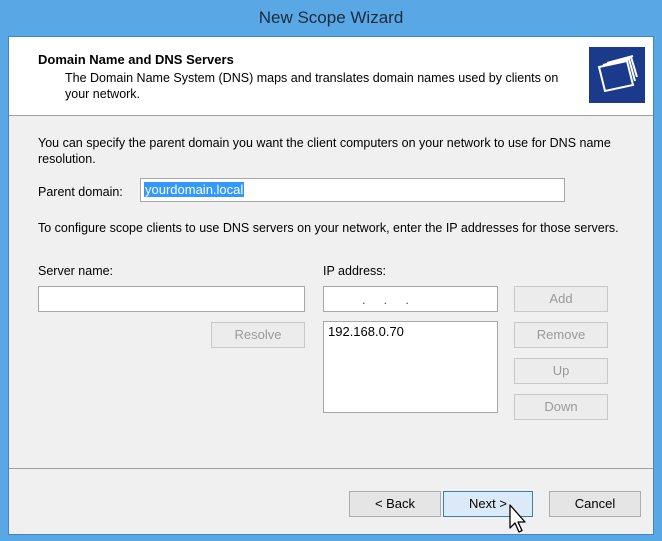  What do you see at coordinates (410, 331) in the screenshot?
I see `ip-list-item: 192.168.0.70` at bounding box center [410, 331].